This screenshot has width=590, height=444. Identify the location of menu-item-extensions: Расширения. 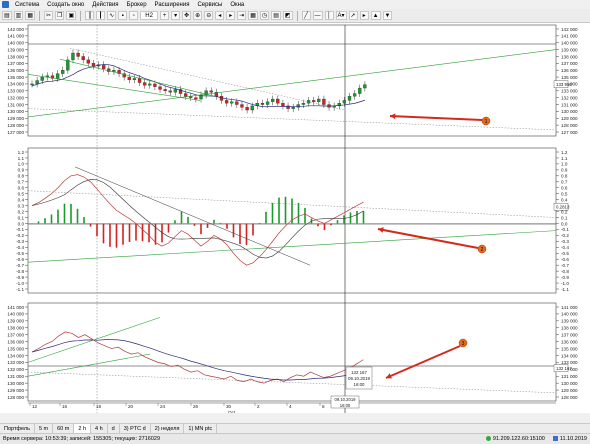
(172, 5).